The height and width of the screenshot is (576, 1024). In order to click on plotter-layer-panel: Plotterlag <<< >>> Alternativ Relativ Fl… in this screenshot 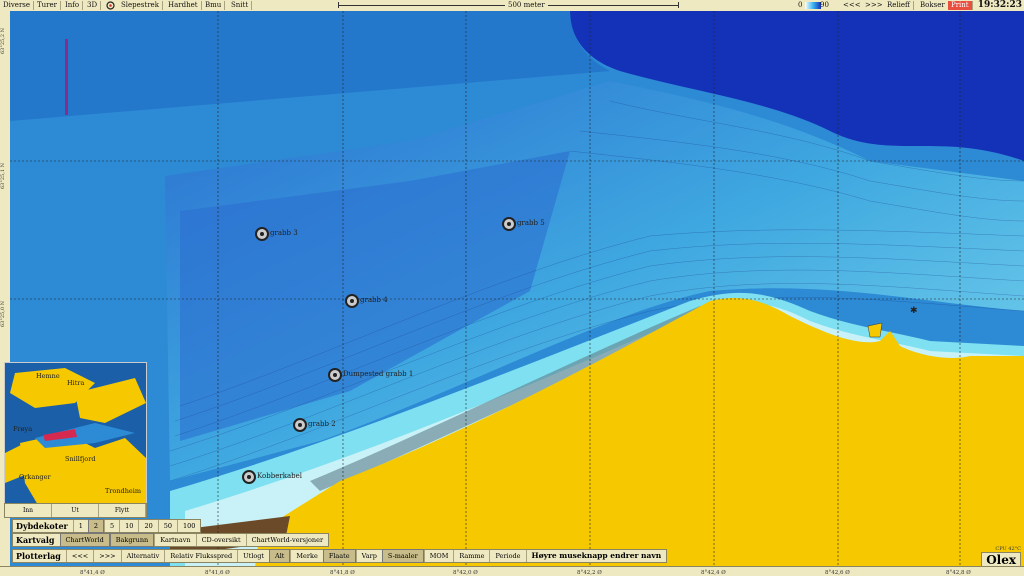, I will do `click(340, 556)`.